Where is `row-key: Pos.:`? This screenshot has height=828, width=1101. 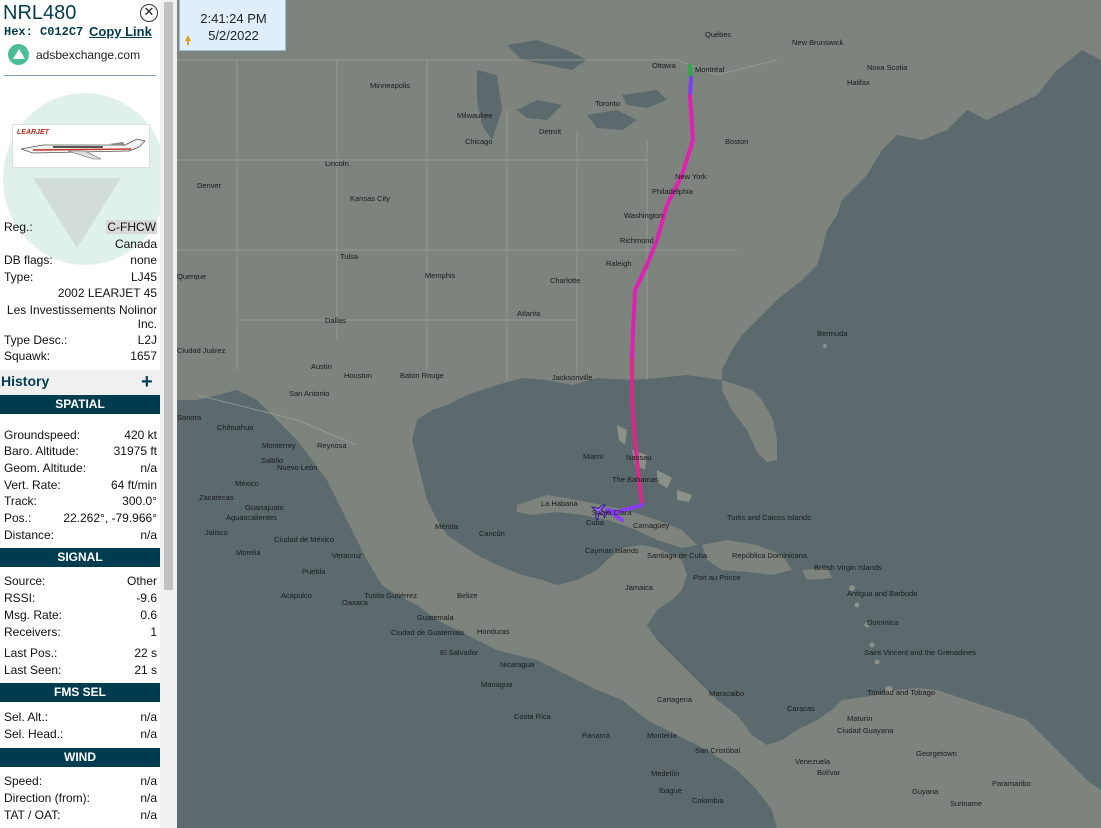
row-key: Pos.: is located at coordinates (18, 518).